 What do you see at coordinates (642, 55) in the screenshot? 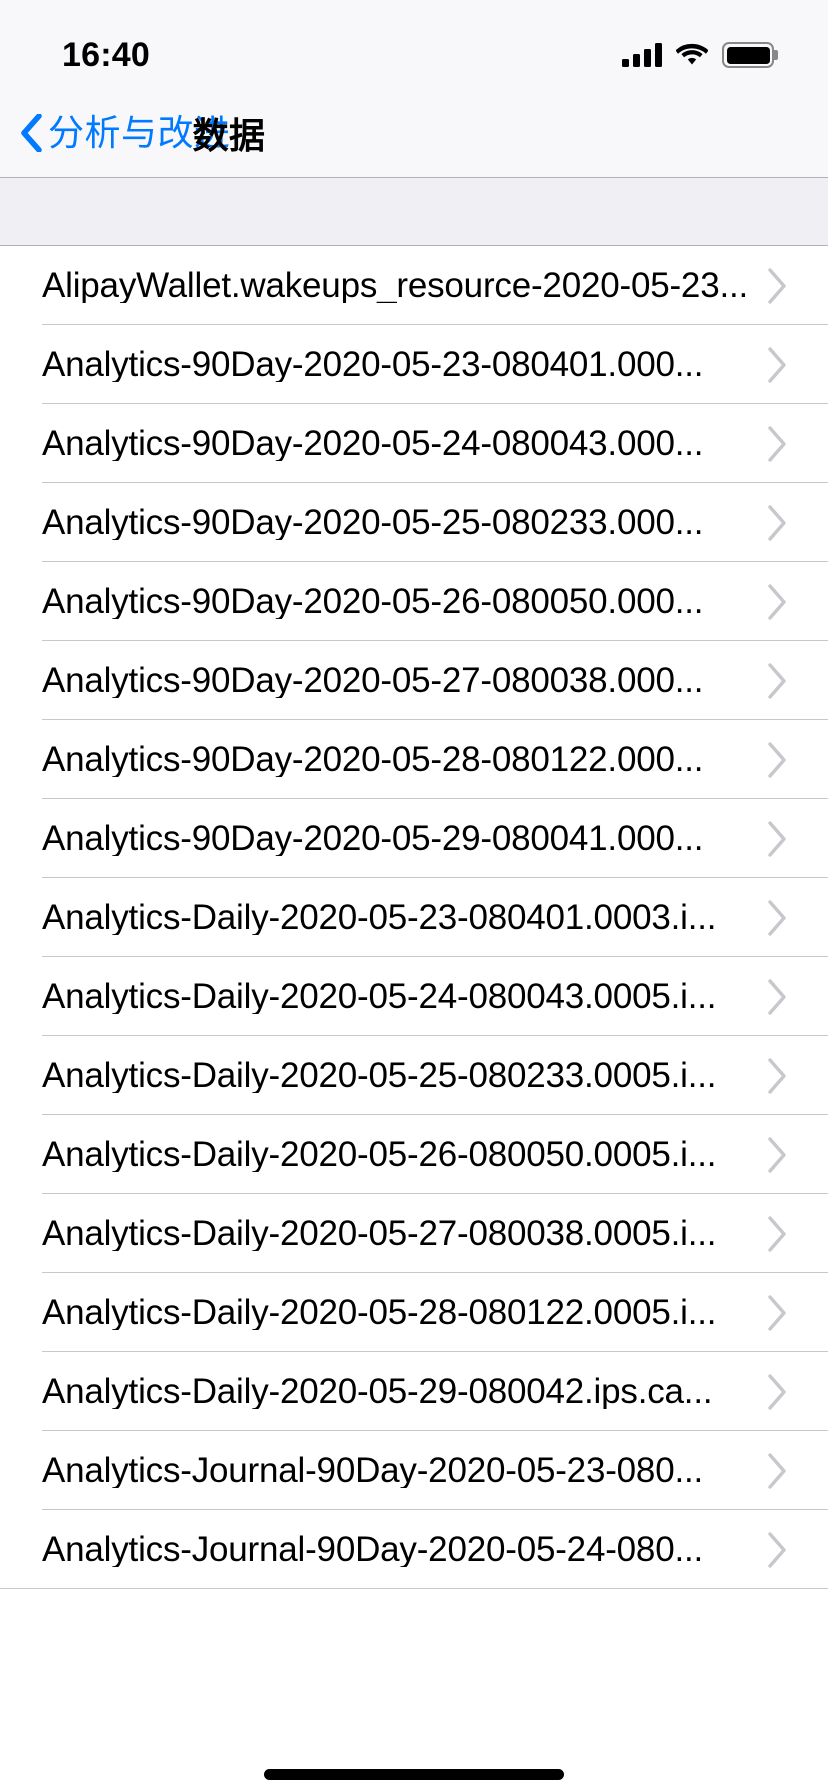
I see `cellular-signal-icon` at bounding box center [642, 55].